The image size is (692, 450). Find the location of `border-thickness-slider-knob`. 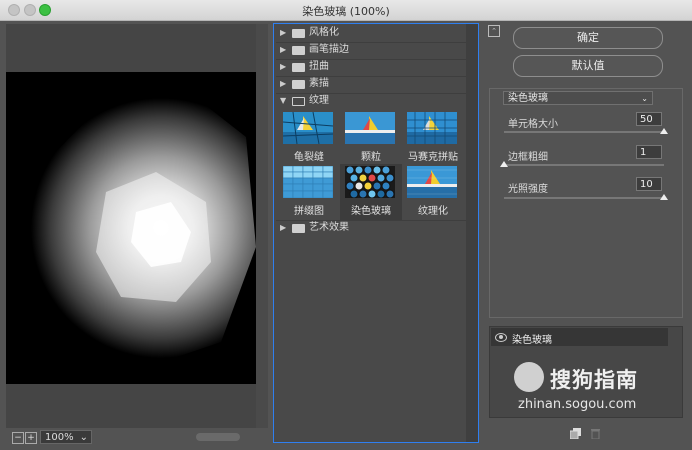

border-thickness-slider-knob is located at coordinates (504, 164).